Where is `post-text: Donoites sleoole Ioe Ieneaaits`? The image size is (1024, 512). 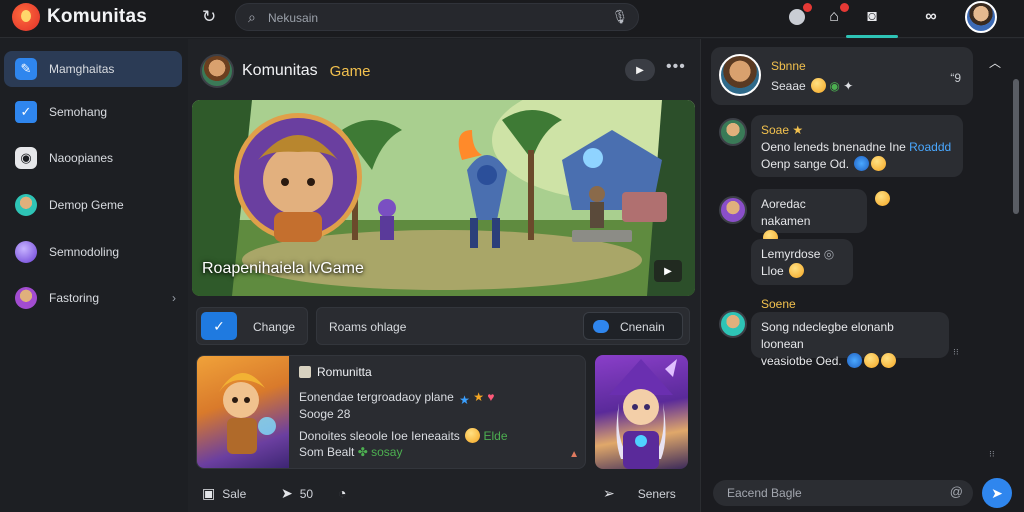 post-text: Donoites sleoole Ioe Ieneaaits is located at coordinates (379, 436).